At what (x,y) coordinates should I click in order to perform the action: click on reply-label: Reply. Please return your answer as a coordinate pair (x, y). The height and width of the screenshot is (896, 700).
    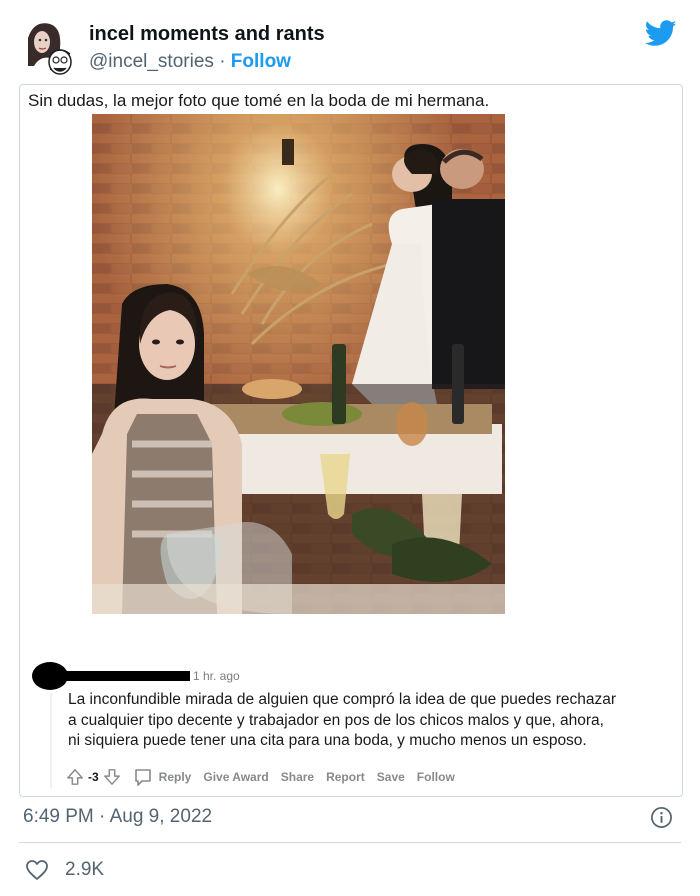
    Looking at the image, I should click on (175, 777).